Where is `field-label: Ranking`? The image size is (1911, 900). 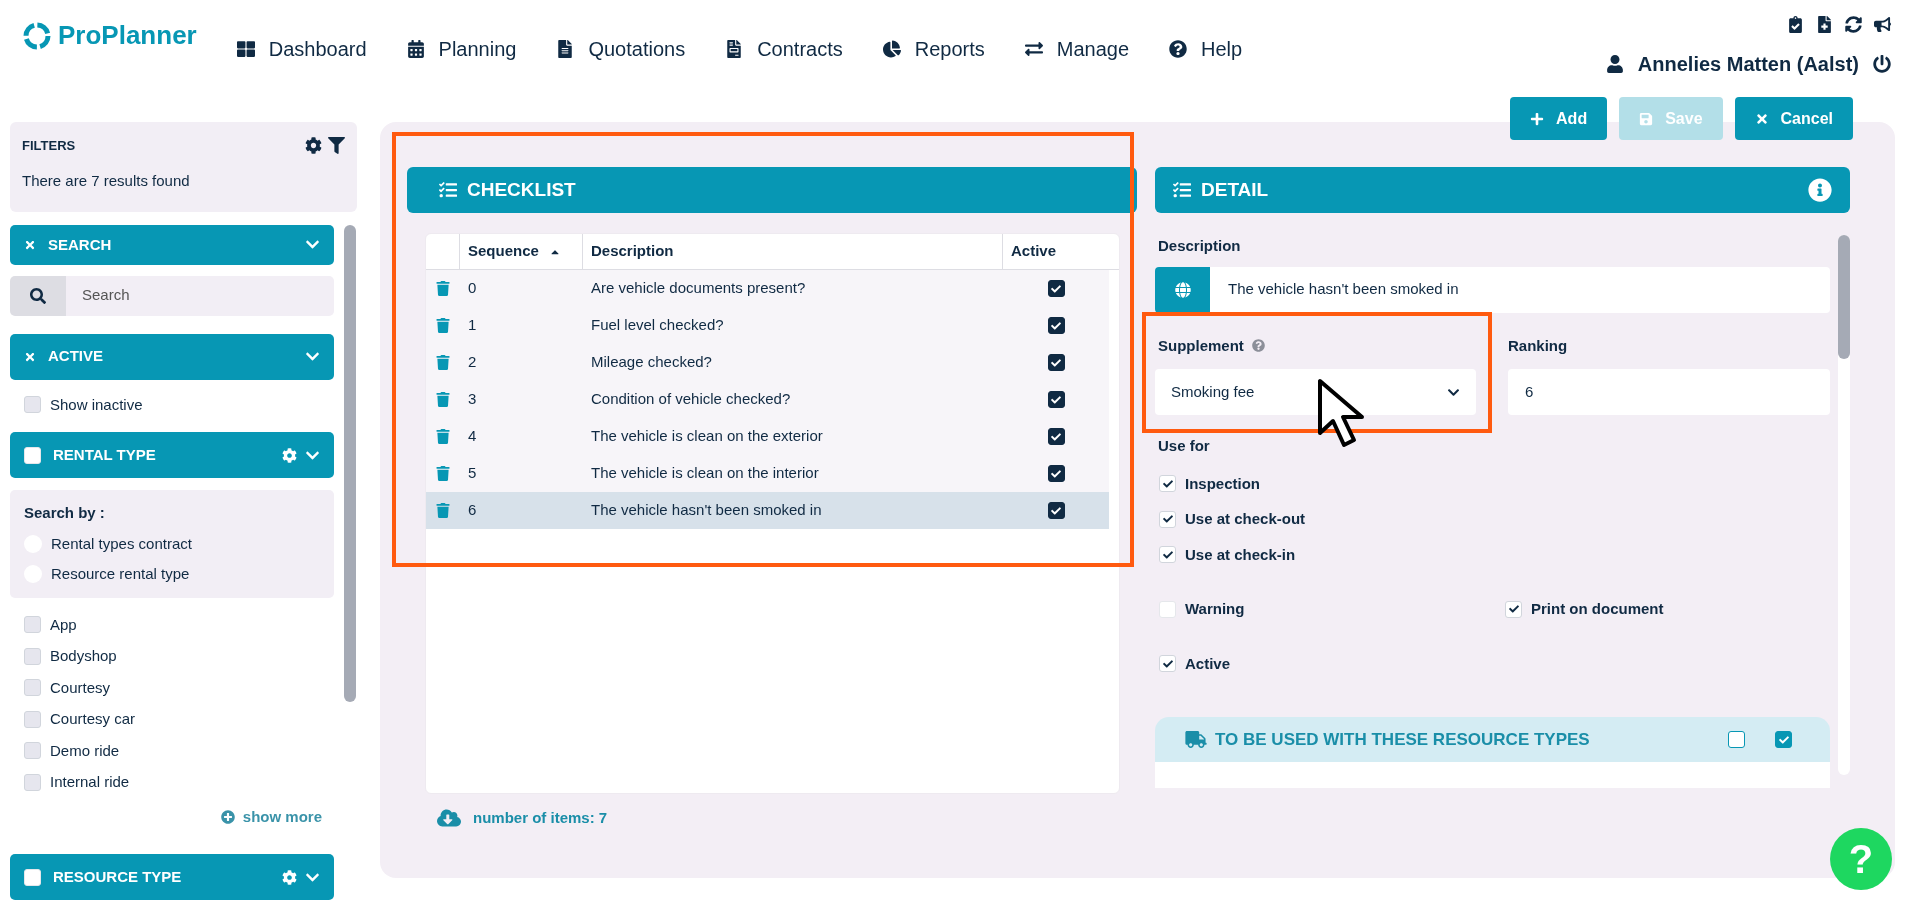 field-label: Ranking is located at coordinates (1538, 345).